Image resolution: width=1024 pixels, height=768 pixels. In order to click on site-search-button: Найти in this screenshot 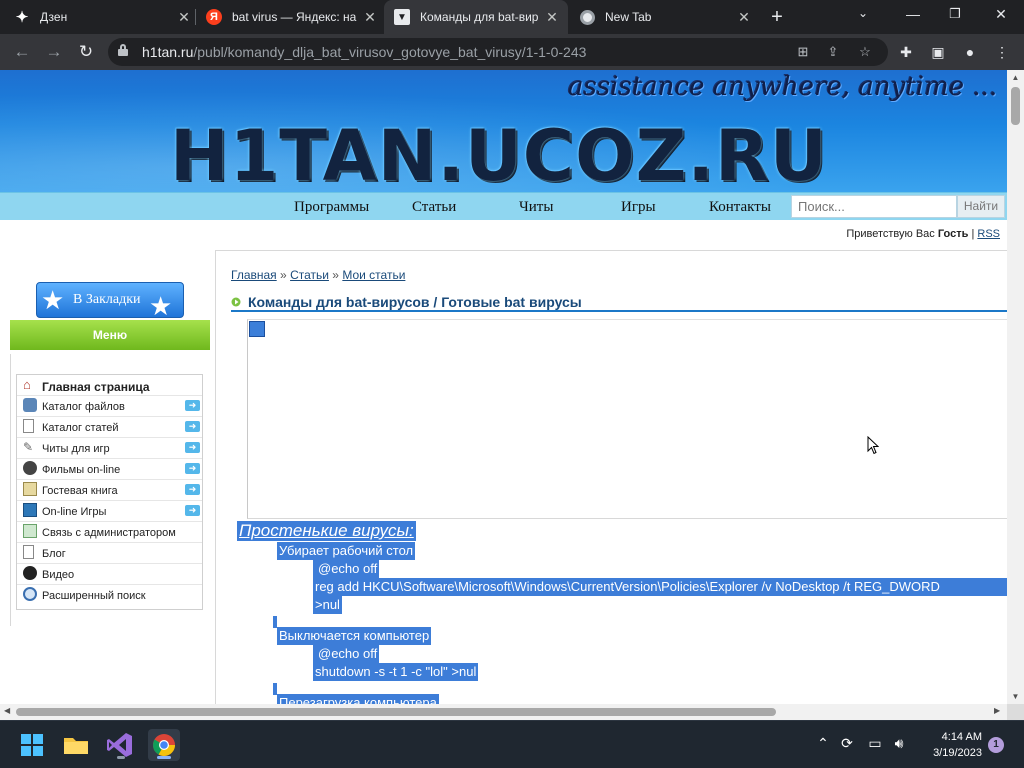, I will do `click(981, 206)`.